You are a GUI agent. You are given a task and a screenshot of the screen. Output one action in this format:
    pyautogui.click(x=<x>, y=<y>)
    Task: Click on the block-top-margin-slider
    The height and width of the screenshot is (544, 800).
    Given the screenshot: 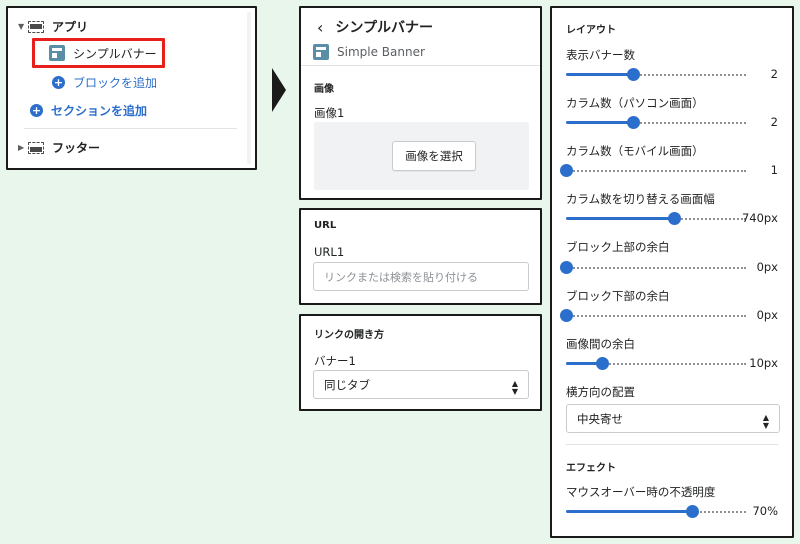 What is the action you would take?
    pyautogui.click(x=653, y=267)
    